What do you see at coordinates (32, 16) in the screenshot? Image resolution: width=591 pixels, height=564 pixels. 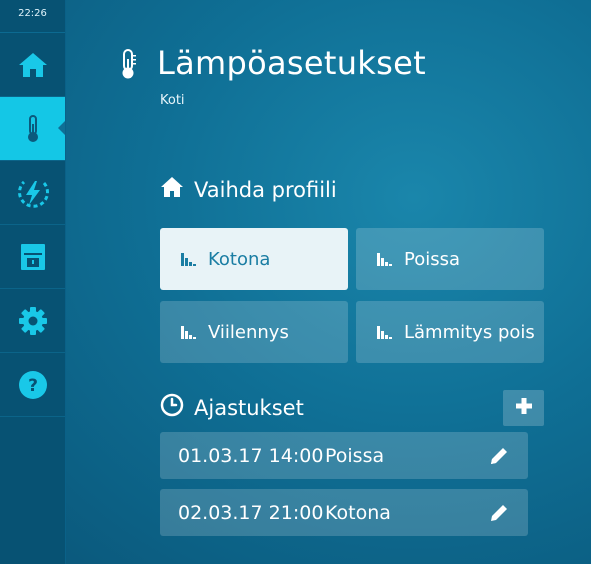 I see `clock: 22:26` at bounding box center [32, 16].